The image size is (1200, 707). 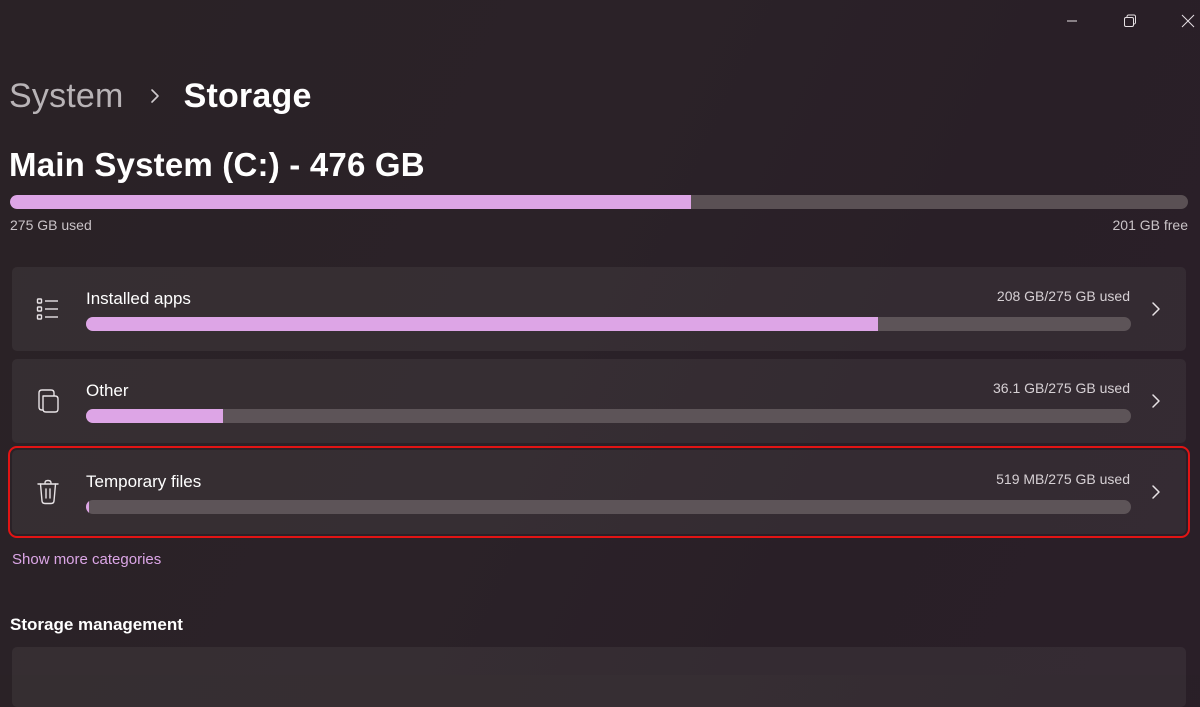 What do you see at coordinates (350, 202) in the screenshot?
I see `drive-usage-bar-fill` at bounding box center [350, 202].